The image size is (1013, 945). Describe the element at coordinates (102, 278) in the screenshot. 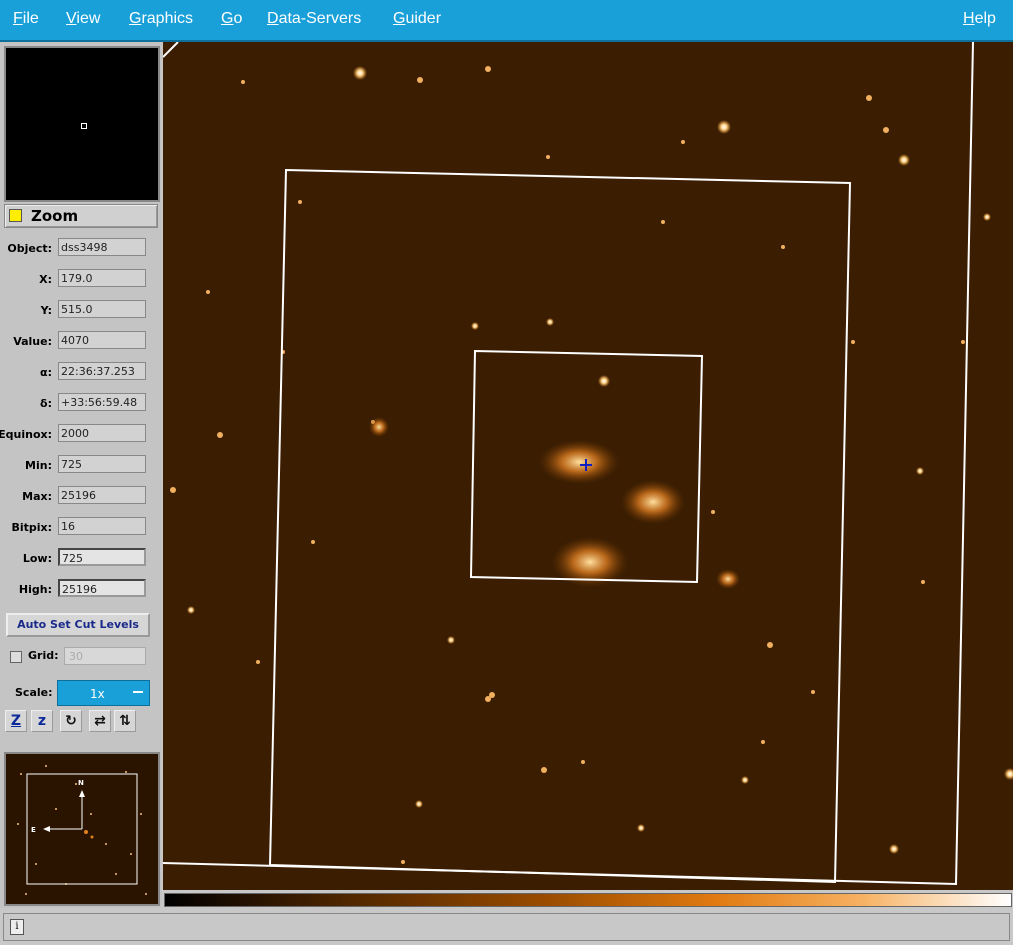

I see `x-value: 179.0` at that location.